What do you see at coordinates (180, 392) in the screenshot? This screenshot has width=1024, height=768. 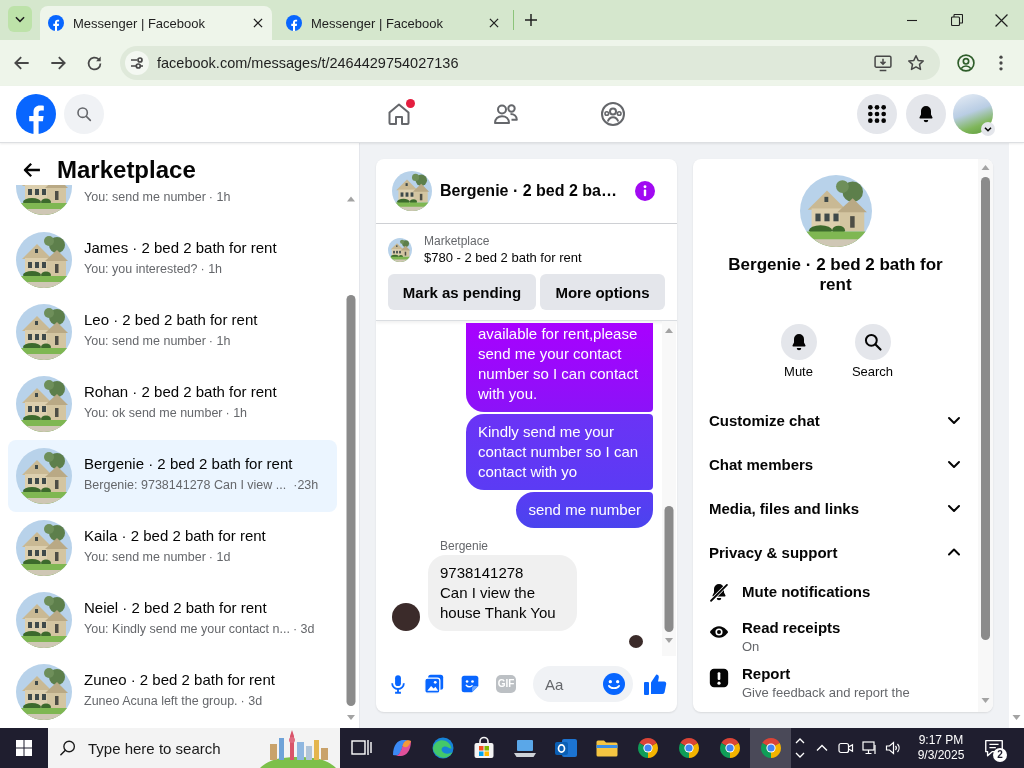 I see `conversation-name: Rohan · 2 bed 2 bath for rent` at bounding box center [180, 392].